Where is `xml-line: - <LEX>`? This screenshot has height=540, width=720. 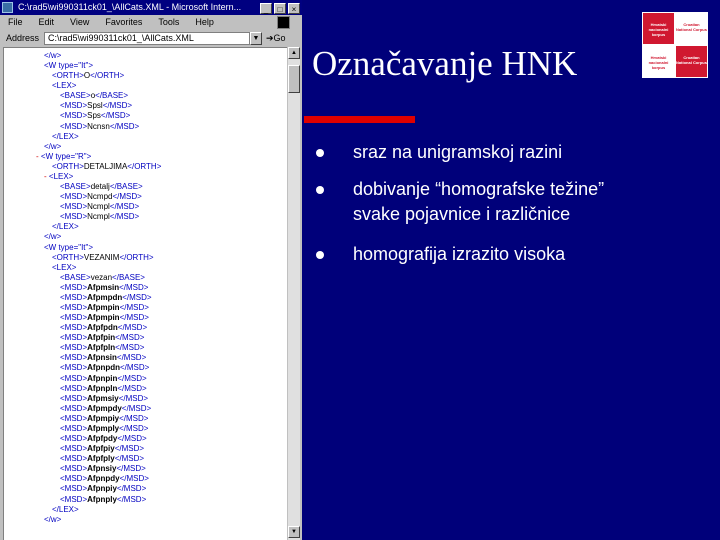 xml-line: - <LEX> is located at coordinates (59, 176).